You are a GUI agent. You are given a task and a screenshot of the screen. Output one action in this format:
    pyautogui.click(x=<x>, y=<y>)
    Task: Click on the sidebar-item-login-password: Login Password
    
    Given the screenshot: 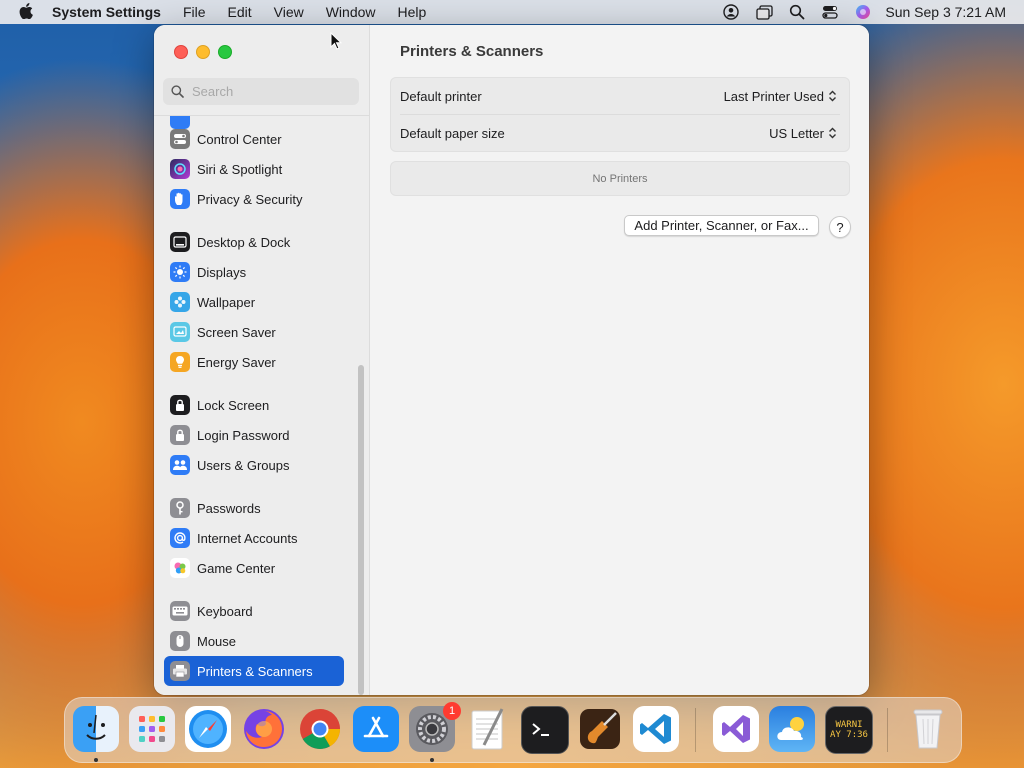 What is the action you would take?
    pyautogui.click(x=254, y=435)
    